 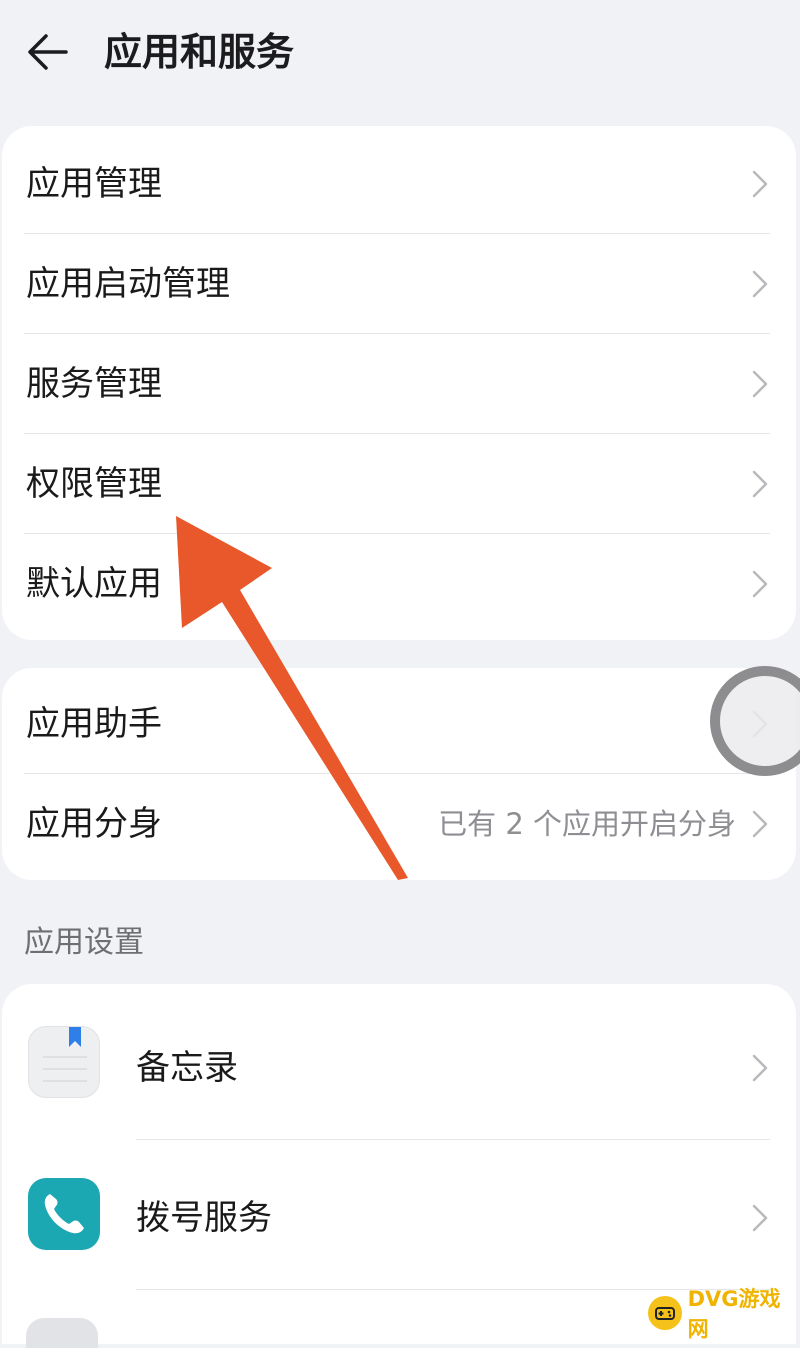 I want to click on row-value: 已有 2 个应用开启分身, so click(x=587, y=824).